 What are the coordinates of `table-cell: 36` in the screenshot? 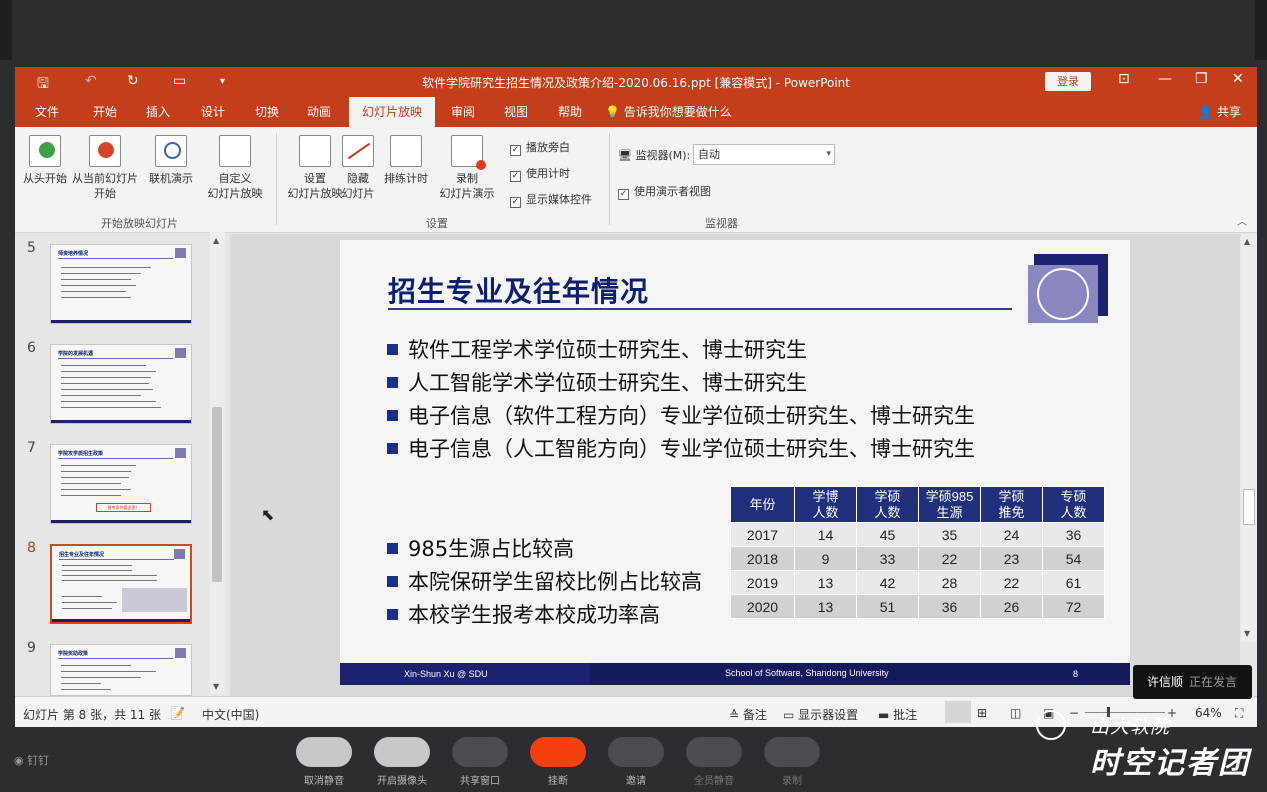 It's located at (1073, 534).